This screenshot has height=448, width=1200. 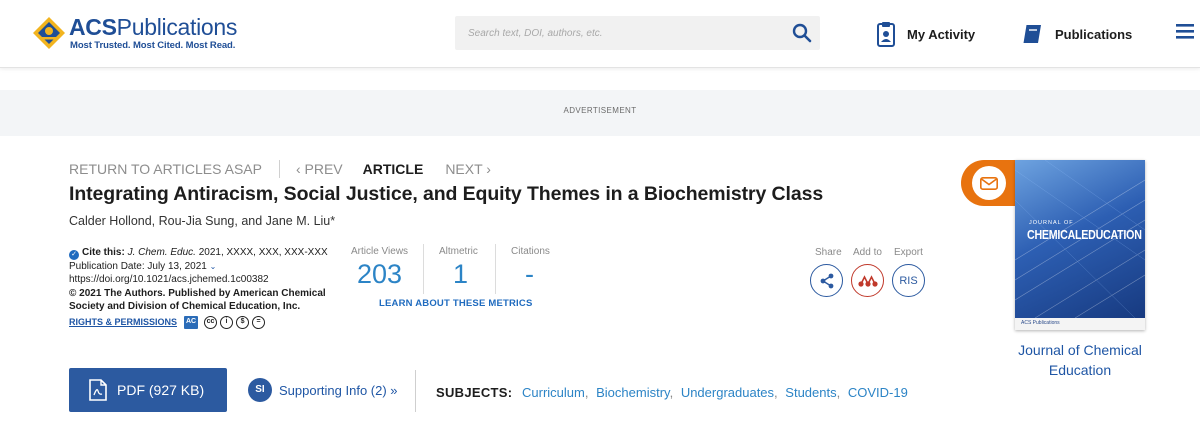 What do you see at coordinates (415, 391) in the screenshot?
I see `bottom-divider` at bounding box center [415, 391].